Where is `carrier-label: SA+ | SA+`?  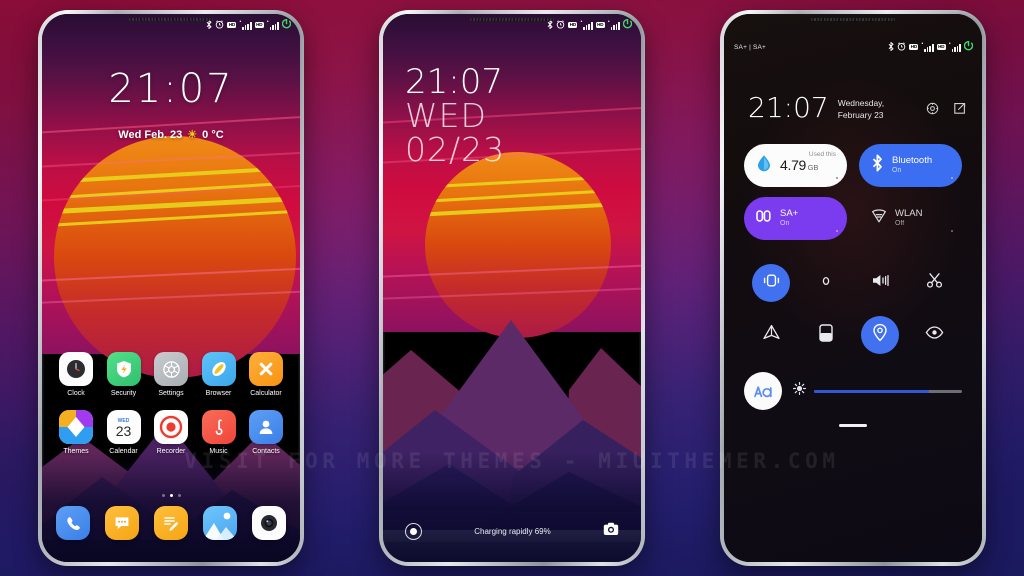 carrier-label: SA+ | SA+ is located at coordinates (750, 47).